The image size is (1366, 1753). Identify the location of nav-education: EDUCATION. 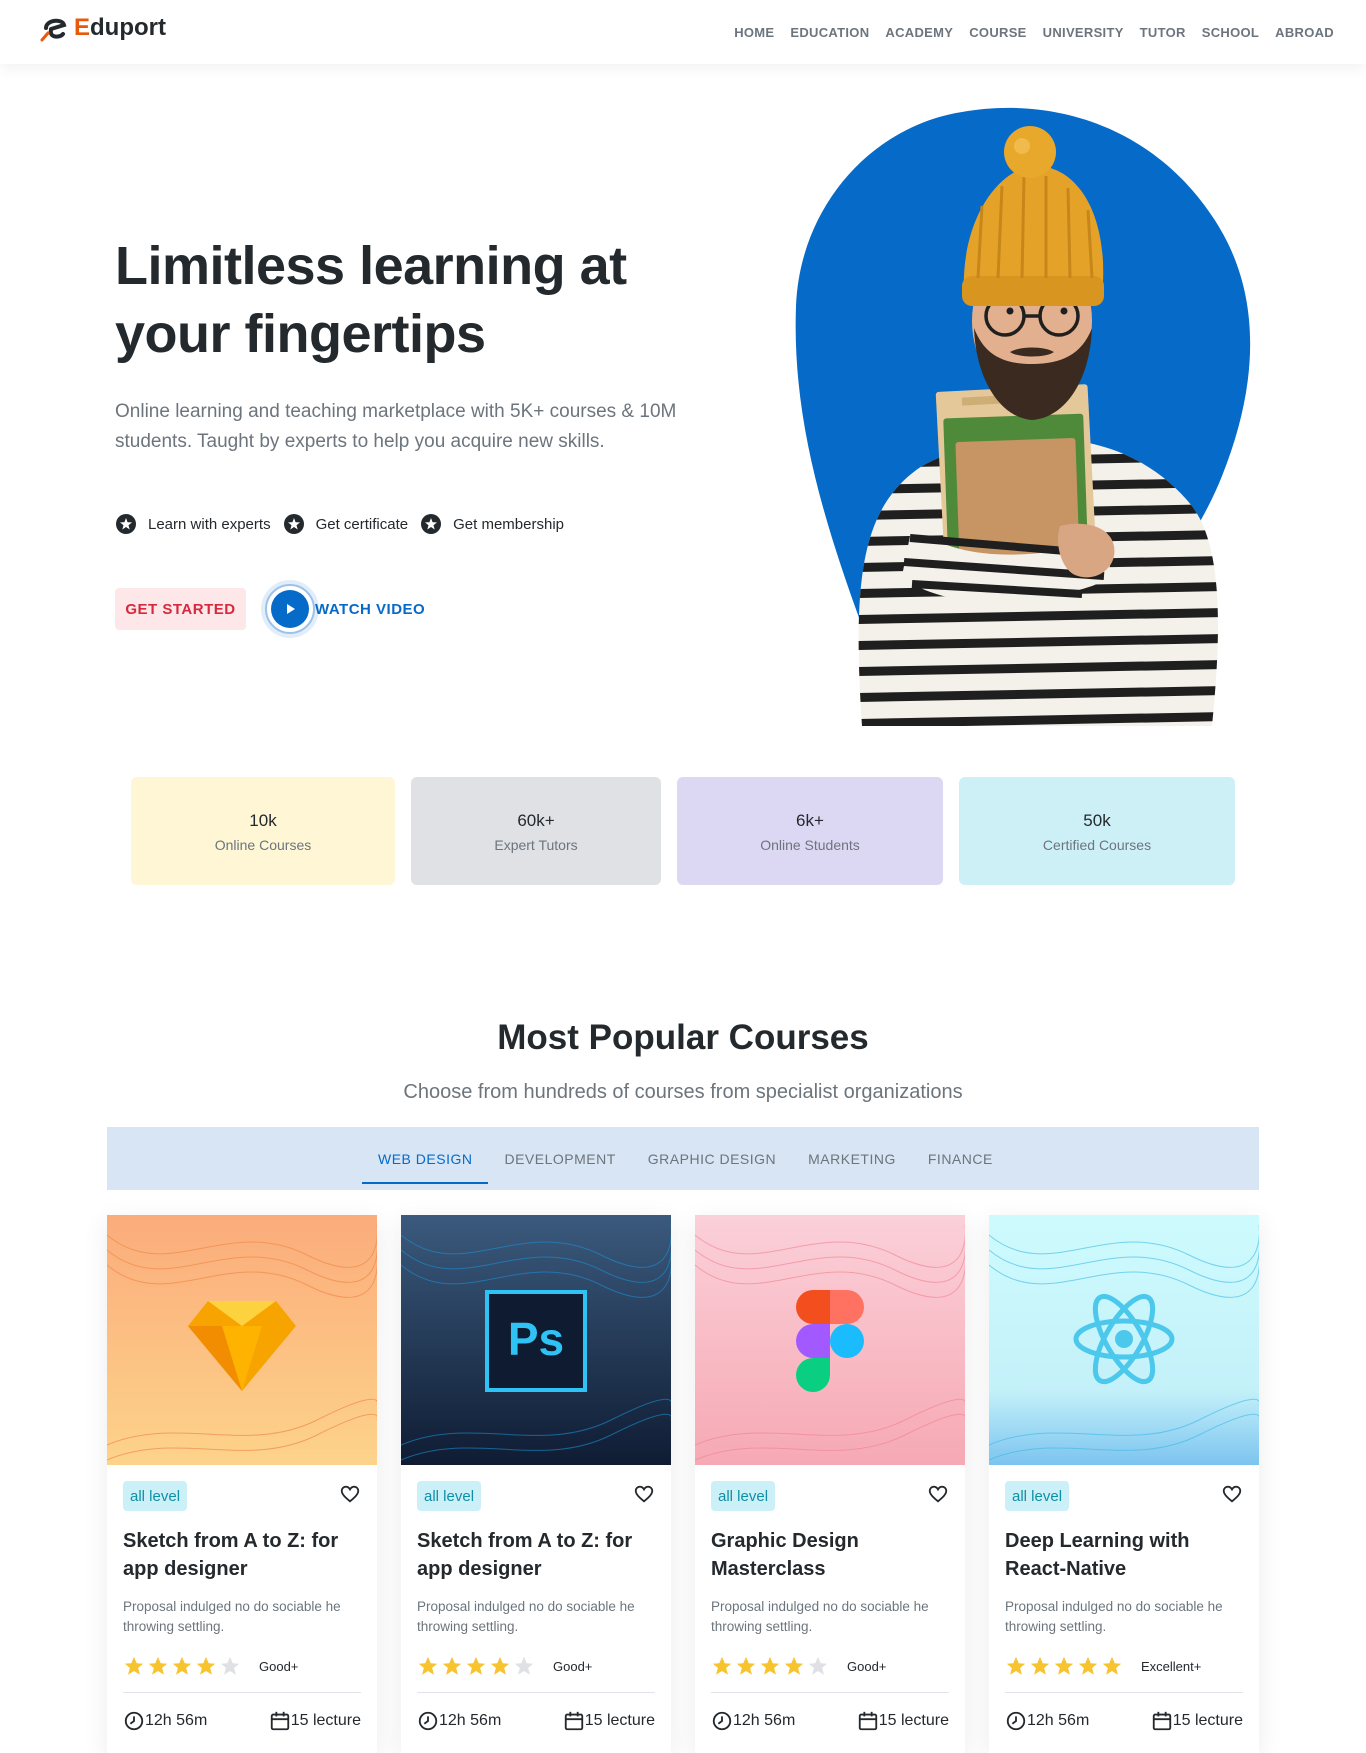
(829, 32).